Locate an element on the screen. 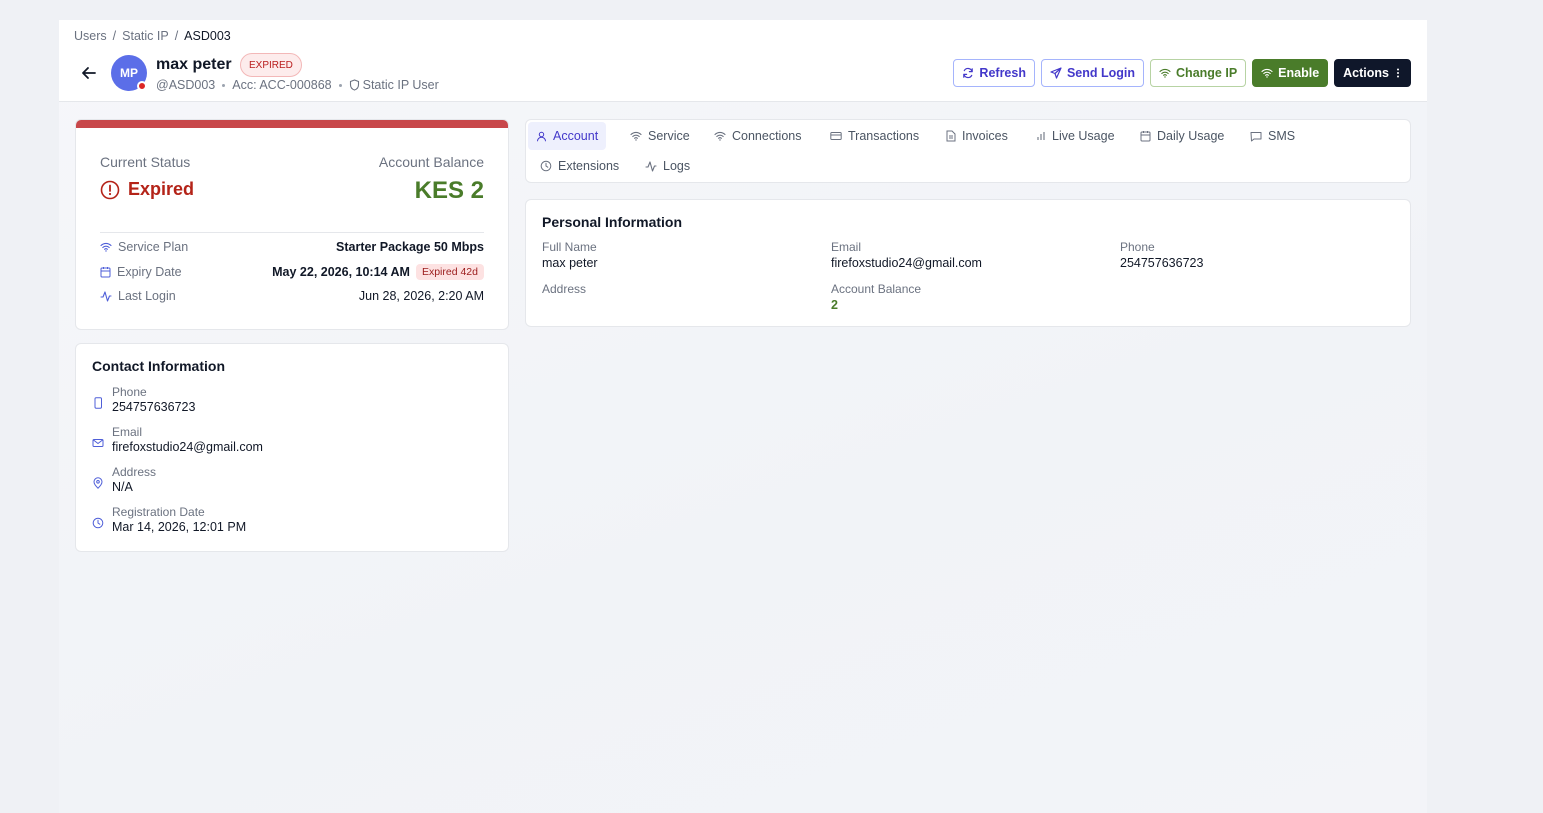 Image resolution: width=1543 pixels, height=813 pixels. send-login-button: Send Login is located at coordinates (1092, 73).